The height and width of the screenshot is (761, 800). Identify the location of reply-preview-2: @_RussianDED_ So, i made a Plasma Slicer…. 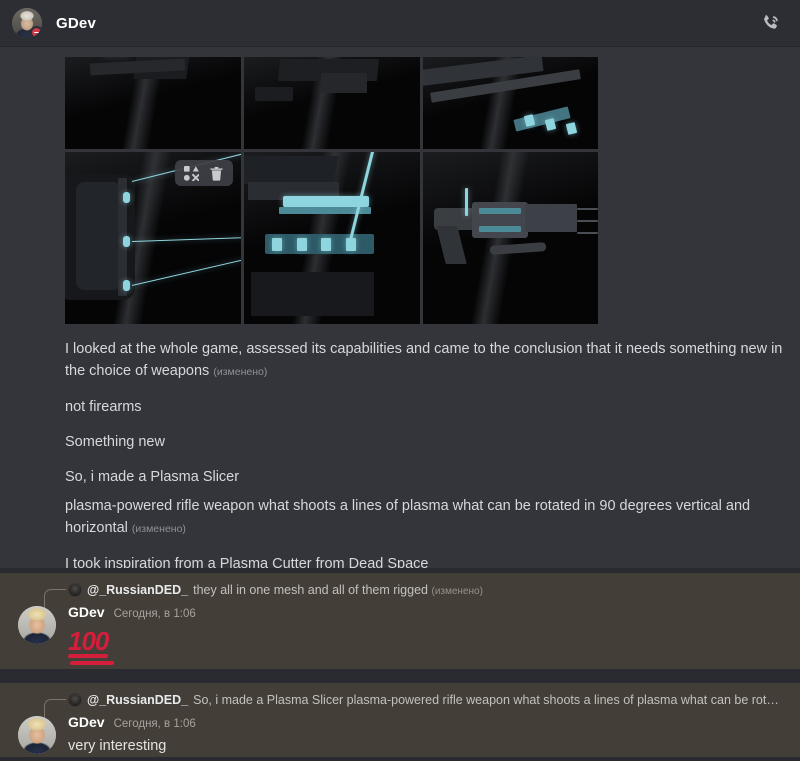
(422, 706).